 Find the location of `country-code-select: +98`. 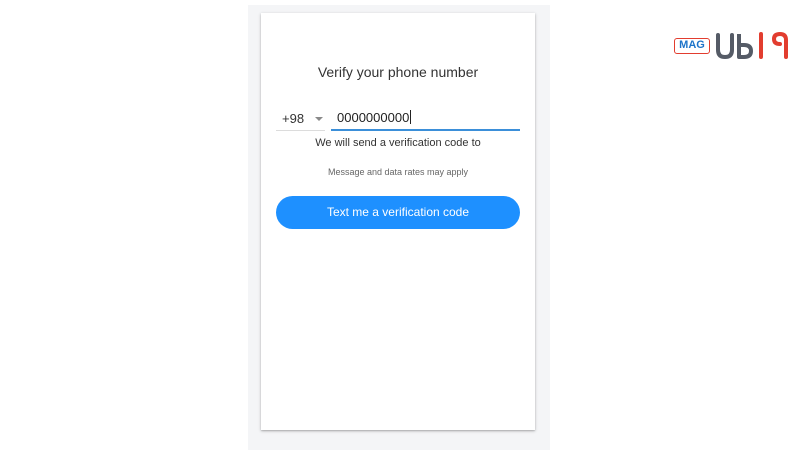

country-code-select: +98 is located at coordinates (300, 114).